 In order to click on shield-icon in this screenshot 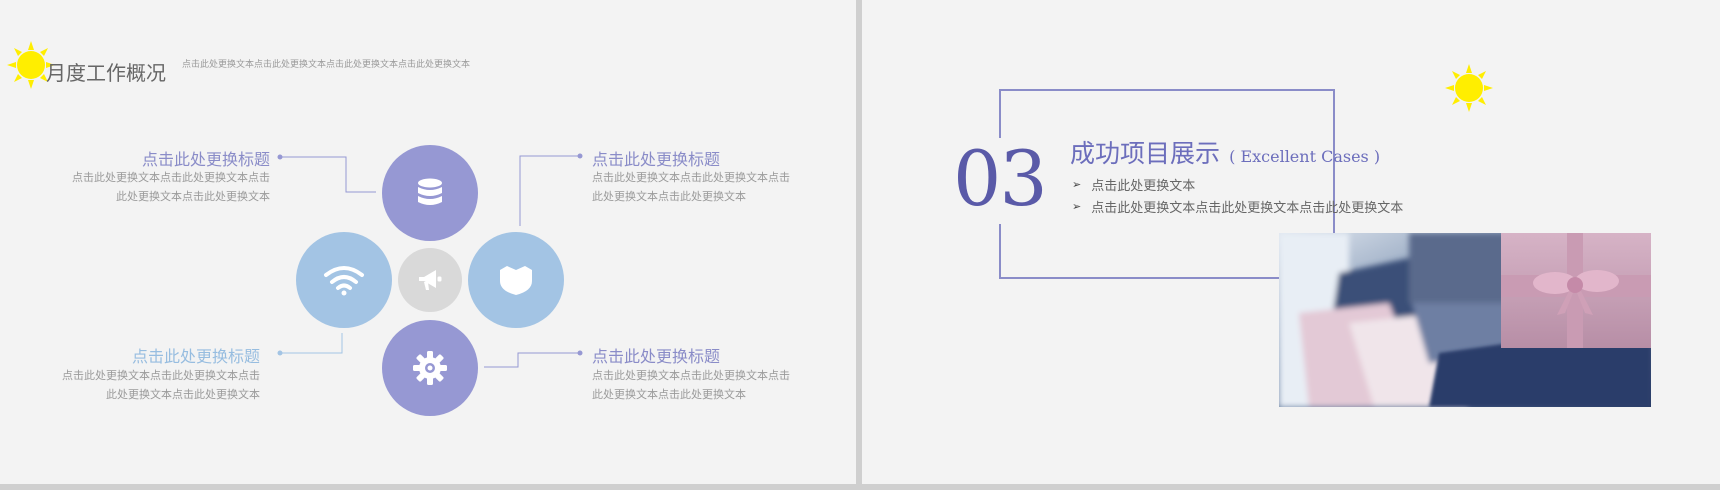, I will do `click(516, 280)`.